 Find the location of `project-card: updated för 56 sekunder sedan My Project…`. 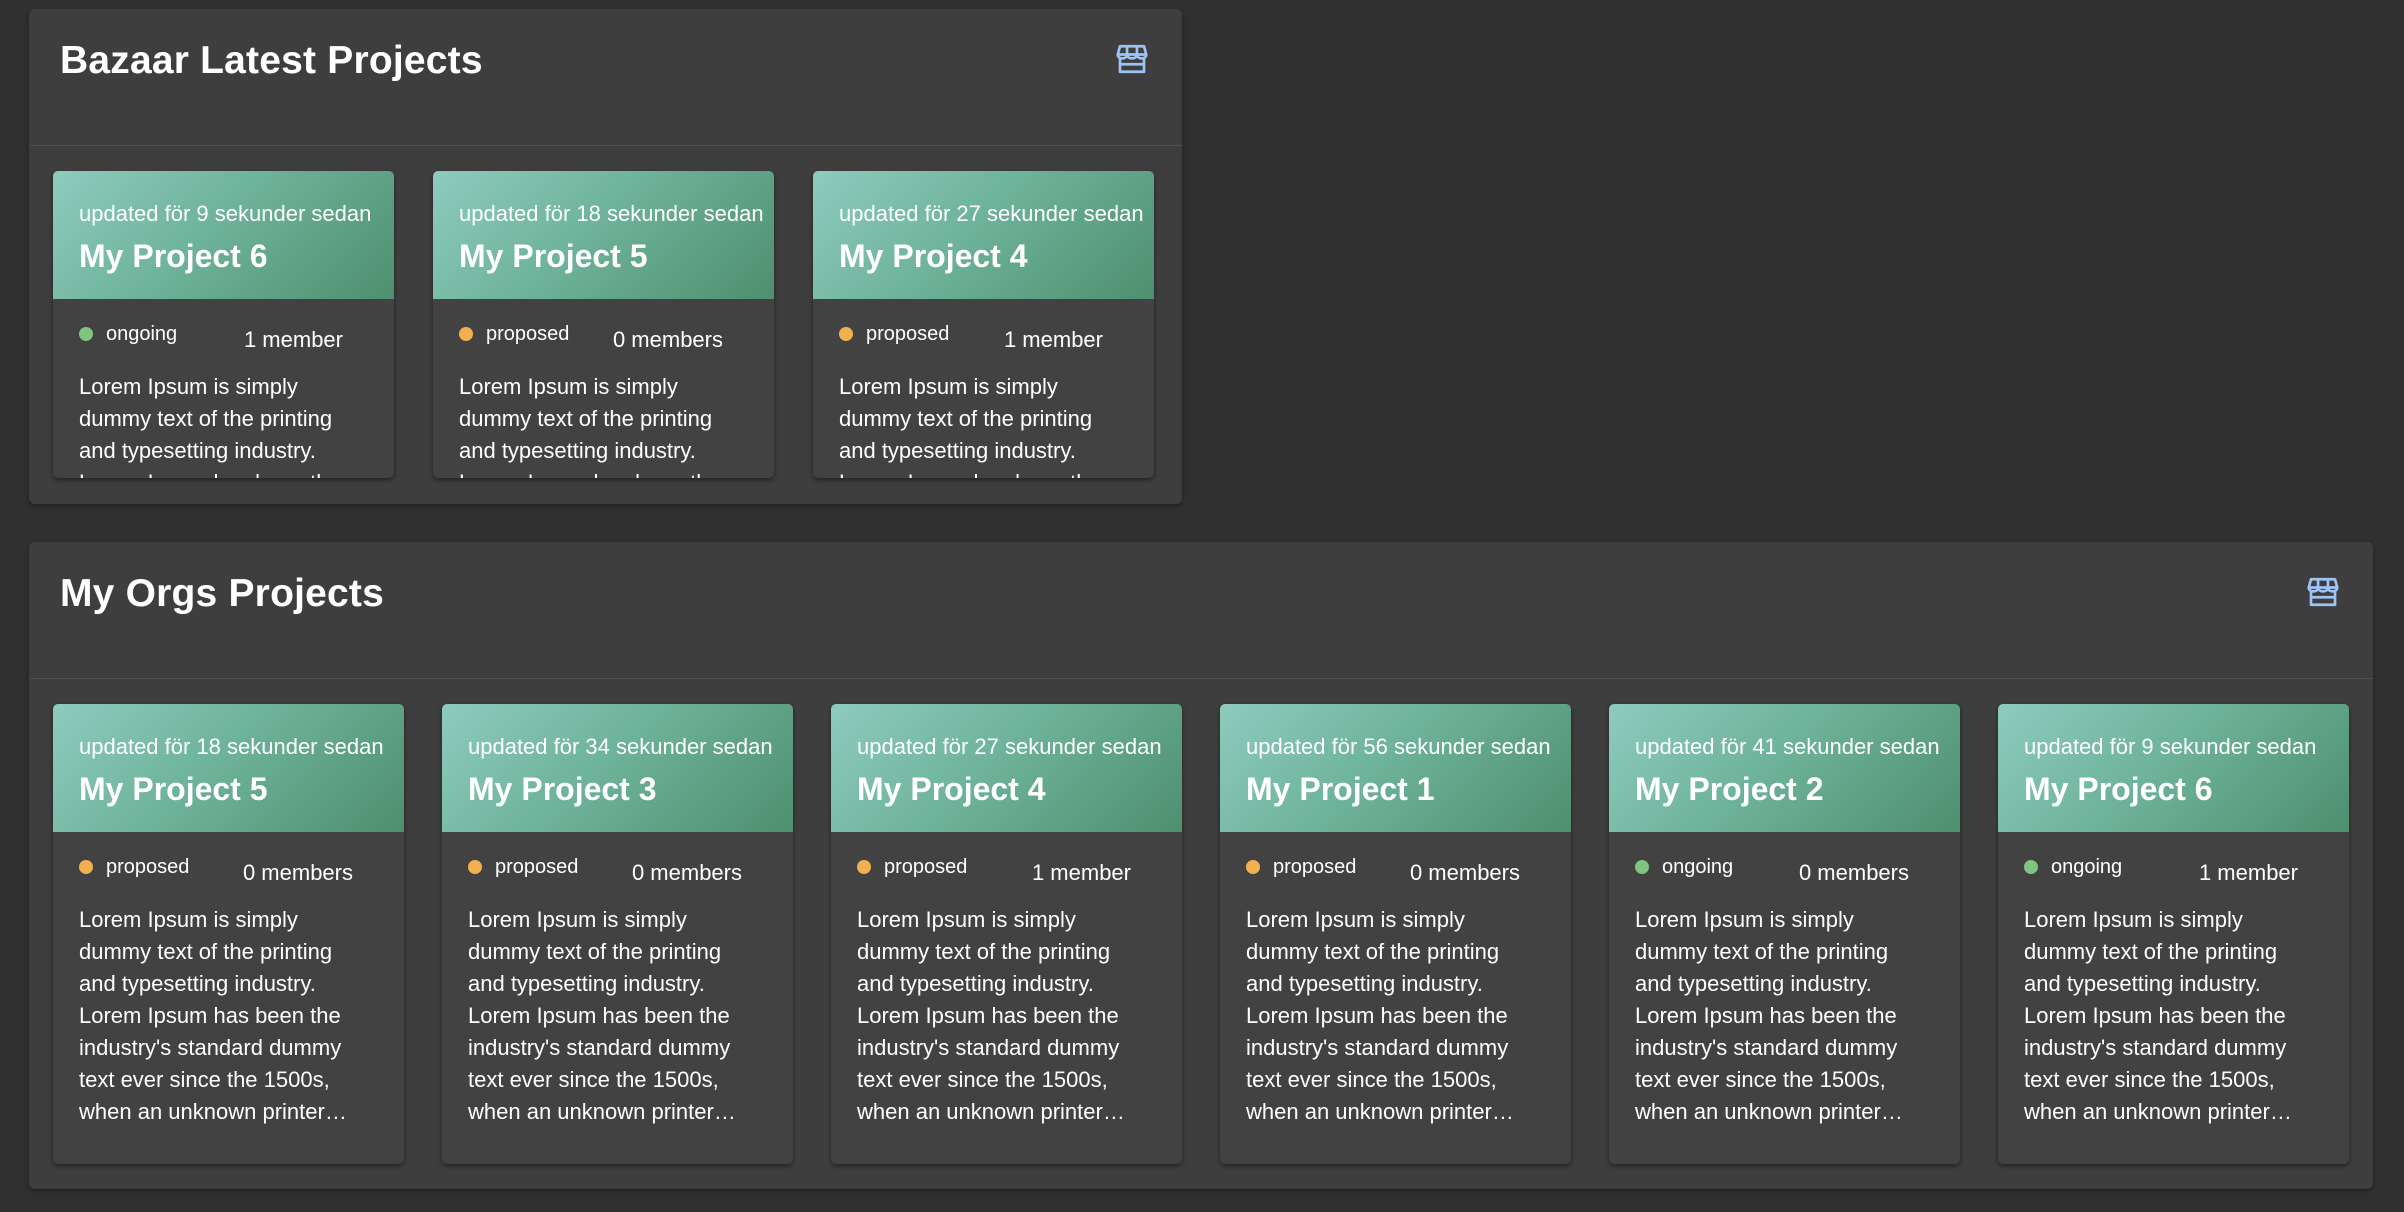

project-card: updated för 56 sekunder sedan My Project… is located at coordinates (1395, 934).